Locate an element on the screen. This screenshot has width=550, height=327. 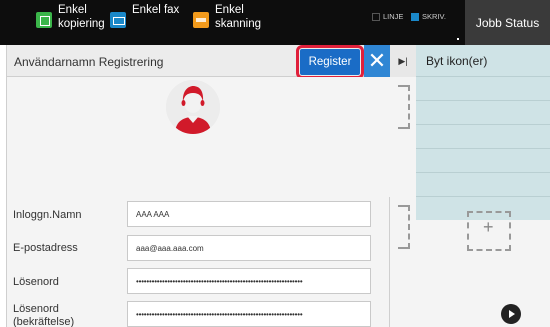
avatar is located at coordinates (193, 107).